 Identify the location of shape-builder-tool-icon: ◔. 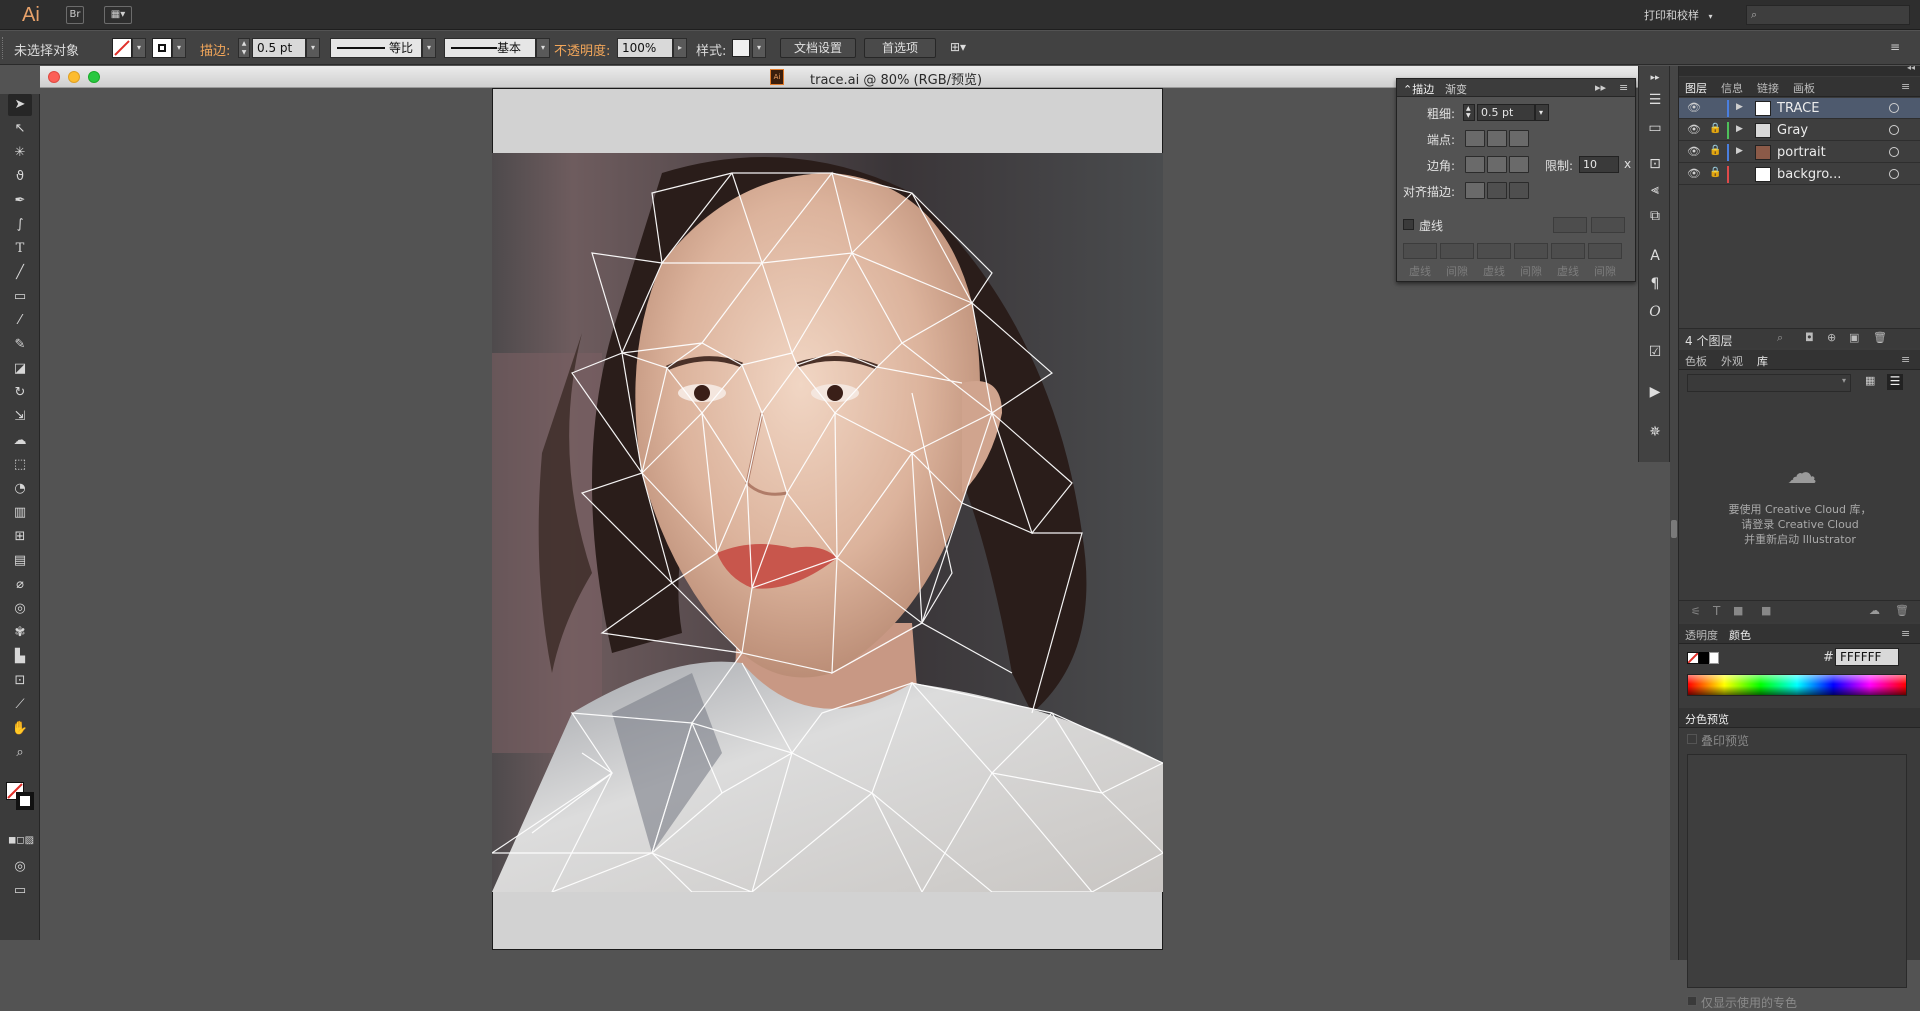
(20, 489).